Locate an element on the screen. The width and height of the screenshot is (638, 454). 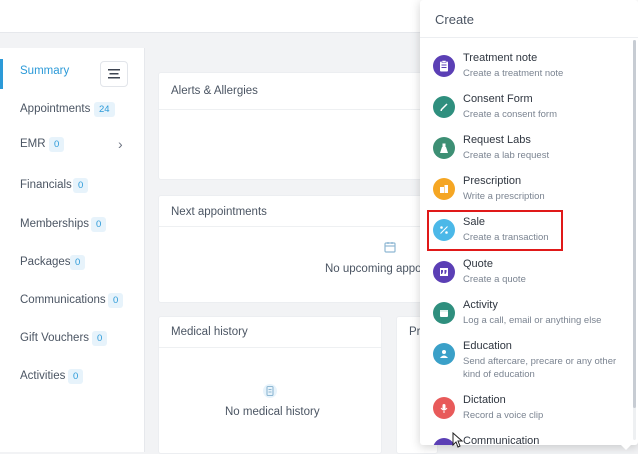
sidebar-item-label: EMR is located at coordinates (33, 144).